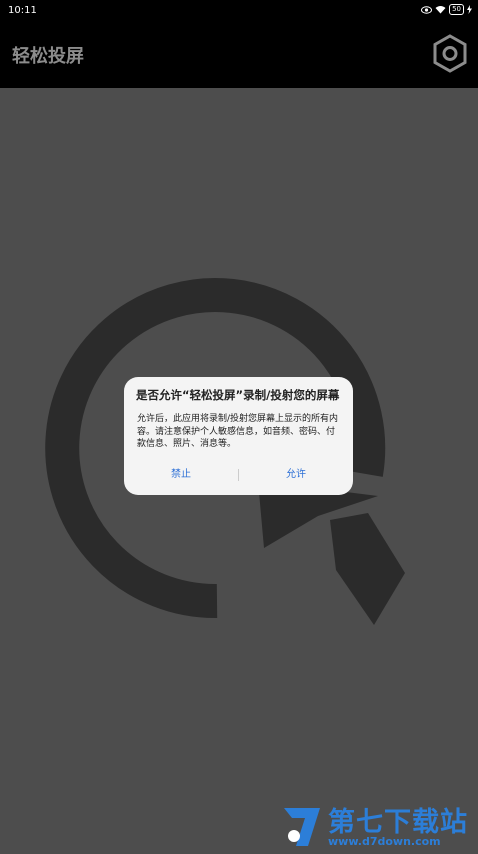 The height and width of the screenshot is (854, 478). What do you see at coordinates (302, 827) in the screenshot?
I see `watermark-logo-icon` at bounding box center [302, 827].